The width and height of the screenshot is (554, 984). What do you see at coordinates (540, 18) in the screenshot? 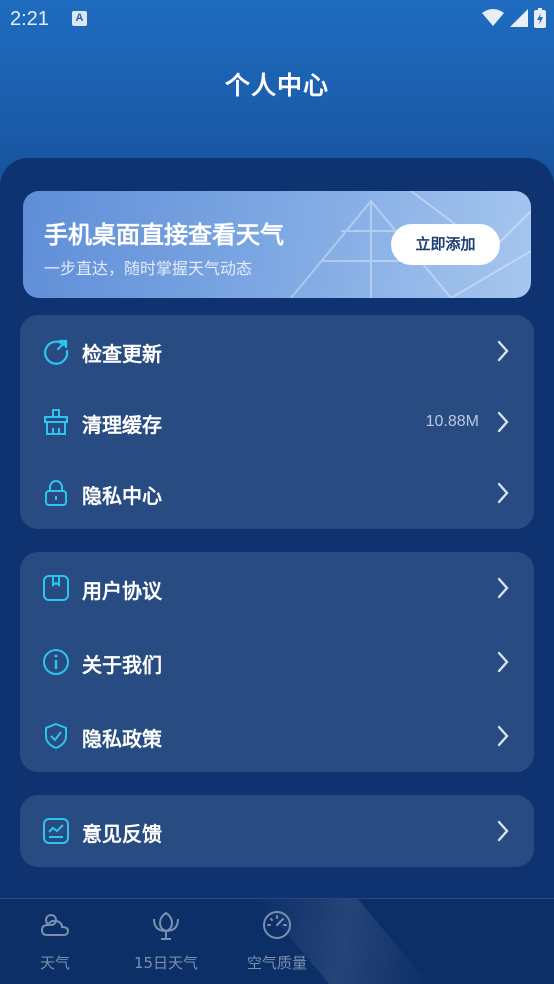
I see `battery-icon` at bounding box center [540, 18].